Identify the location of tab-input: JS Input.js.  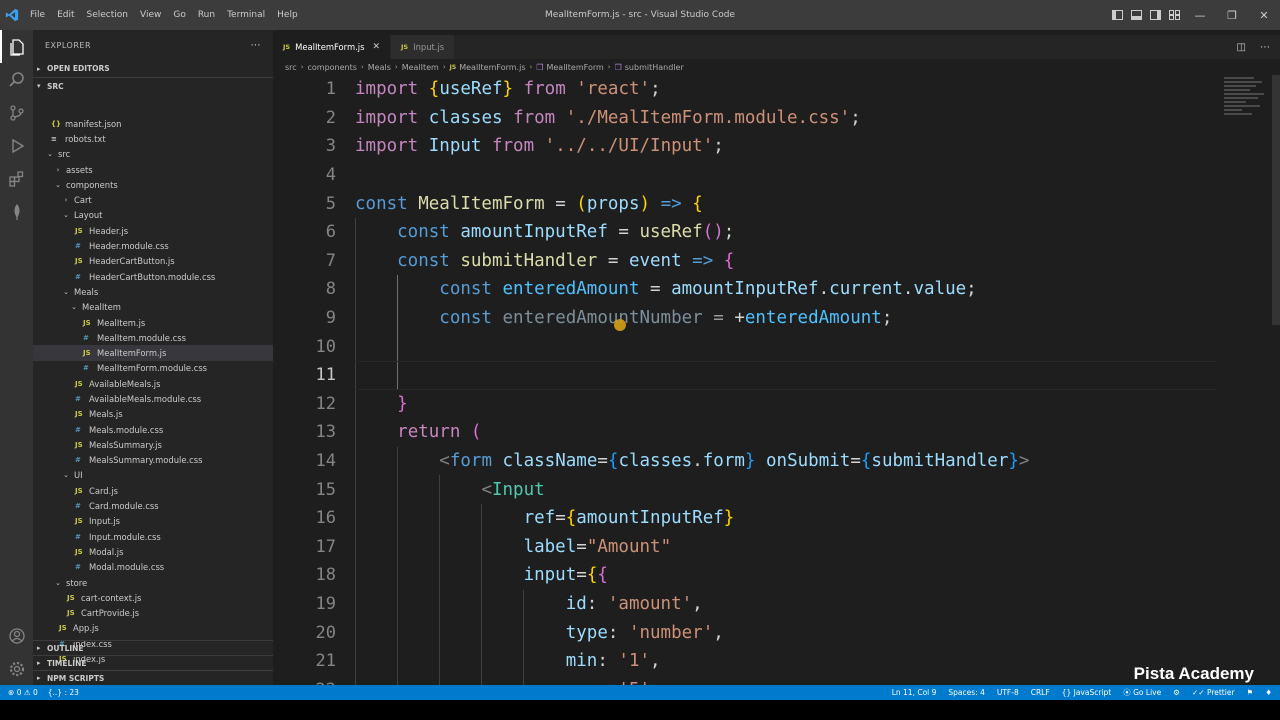
(423, 47).